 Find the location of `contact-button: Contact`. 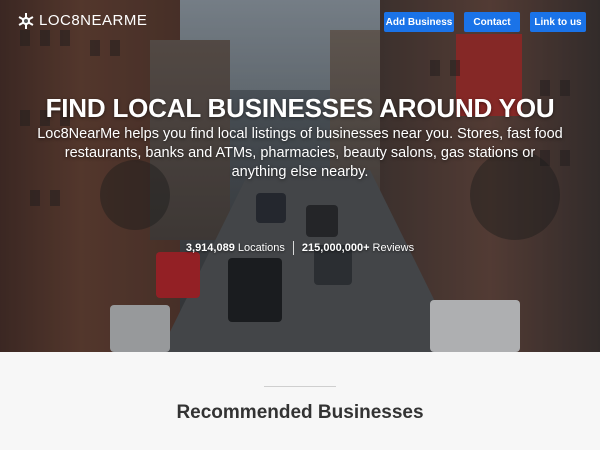

contact-button: Contact is located at coordinates (492, 22).